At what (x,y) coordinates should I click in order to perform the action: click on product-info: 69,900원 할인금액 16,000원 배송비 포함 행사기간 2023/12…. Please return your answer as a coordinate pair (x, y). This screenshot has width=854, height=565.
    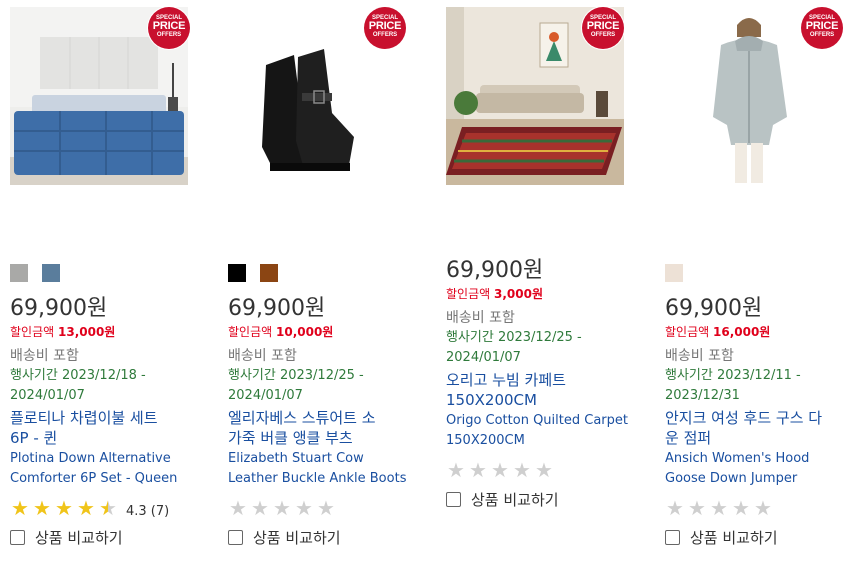
    Looking at the image, I should click on (759, 422).